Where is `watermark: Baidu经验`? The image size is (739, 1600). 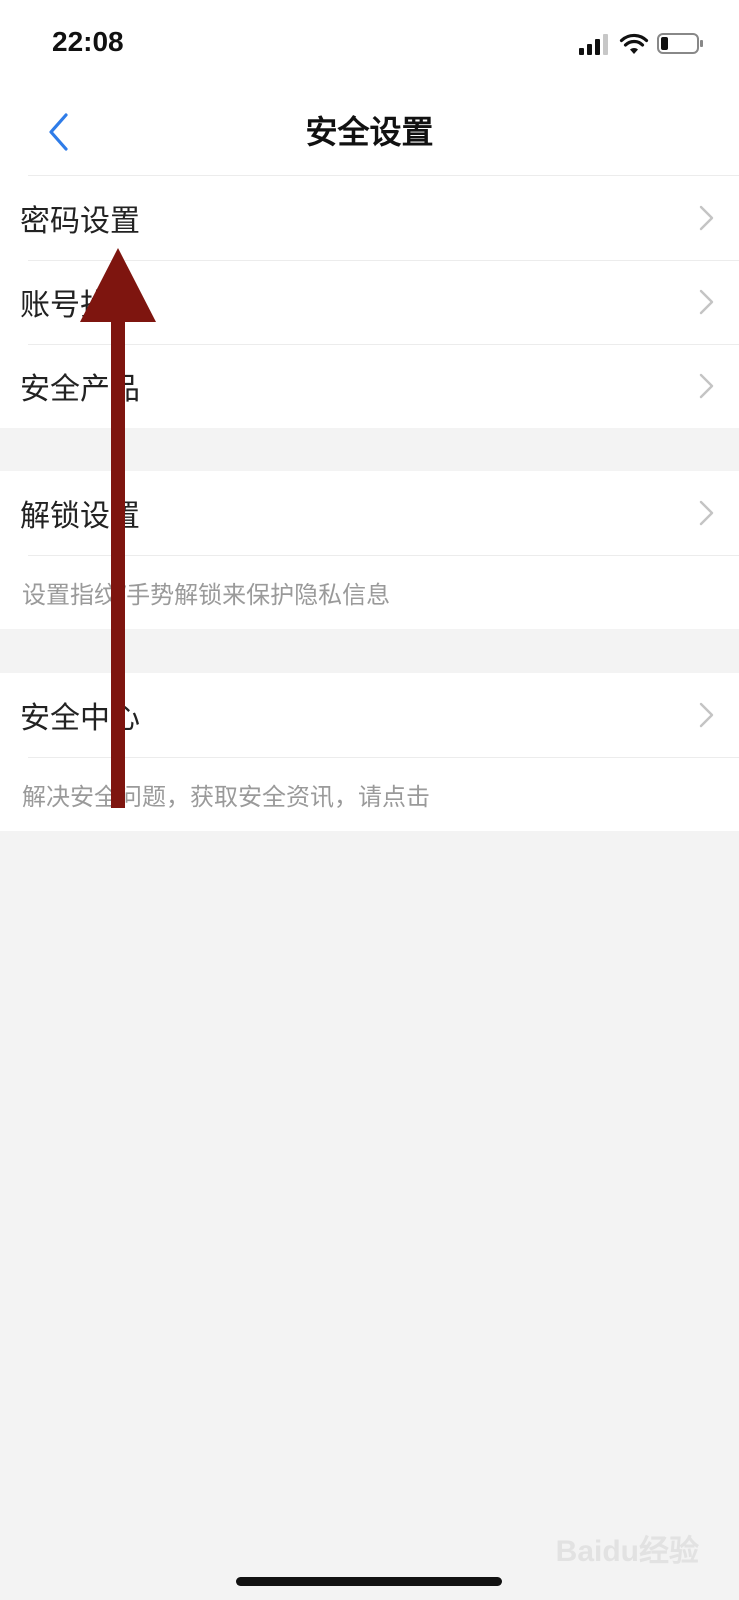
watermark: Baidu经验 is located at coordinates (627, 1551).